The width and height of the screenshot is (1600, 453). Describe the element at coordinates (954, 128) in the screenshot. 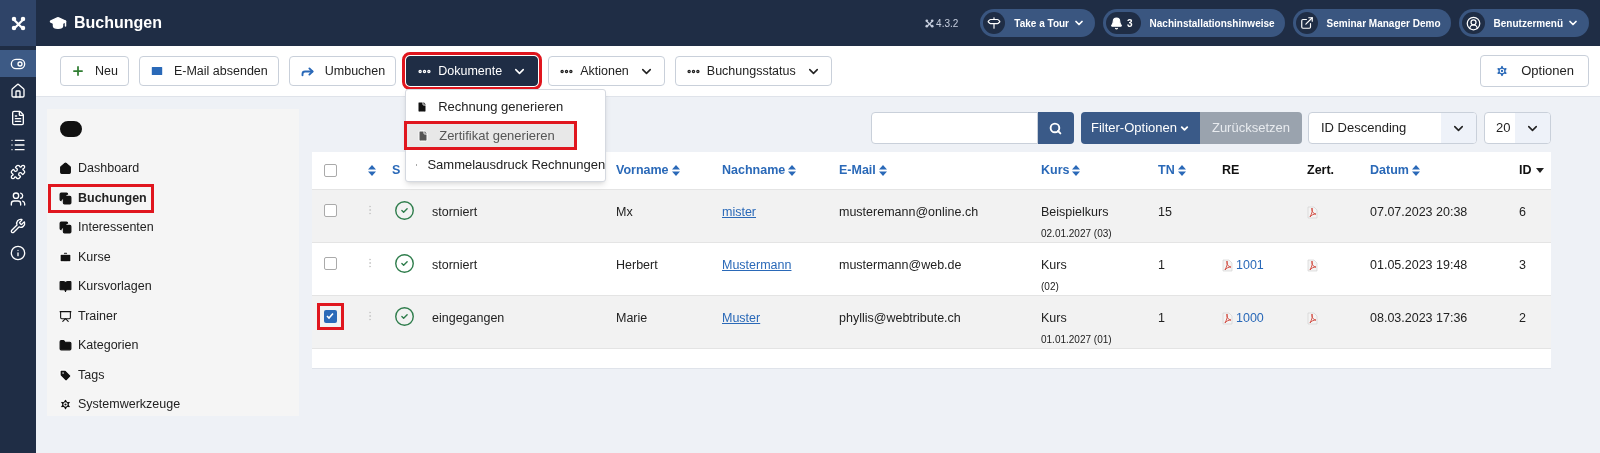

I see `search-field` at that location.